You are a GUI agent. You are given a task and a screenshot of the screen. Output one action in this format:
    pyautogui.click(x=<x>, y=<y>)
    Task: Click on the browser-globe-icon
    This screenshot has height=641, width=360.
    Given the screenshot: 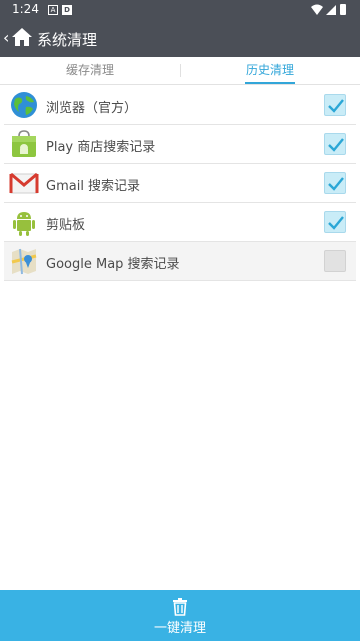 What is the action you would take?
    pyautogui.click(x=24, y=105)
    